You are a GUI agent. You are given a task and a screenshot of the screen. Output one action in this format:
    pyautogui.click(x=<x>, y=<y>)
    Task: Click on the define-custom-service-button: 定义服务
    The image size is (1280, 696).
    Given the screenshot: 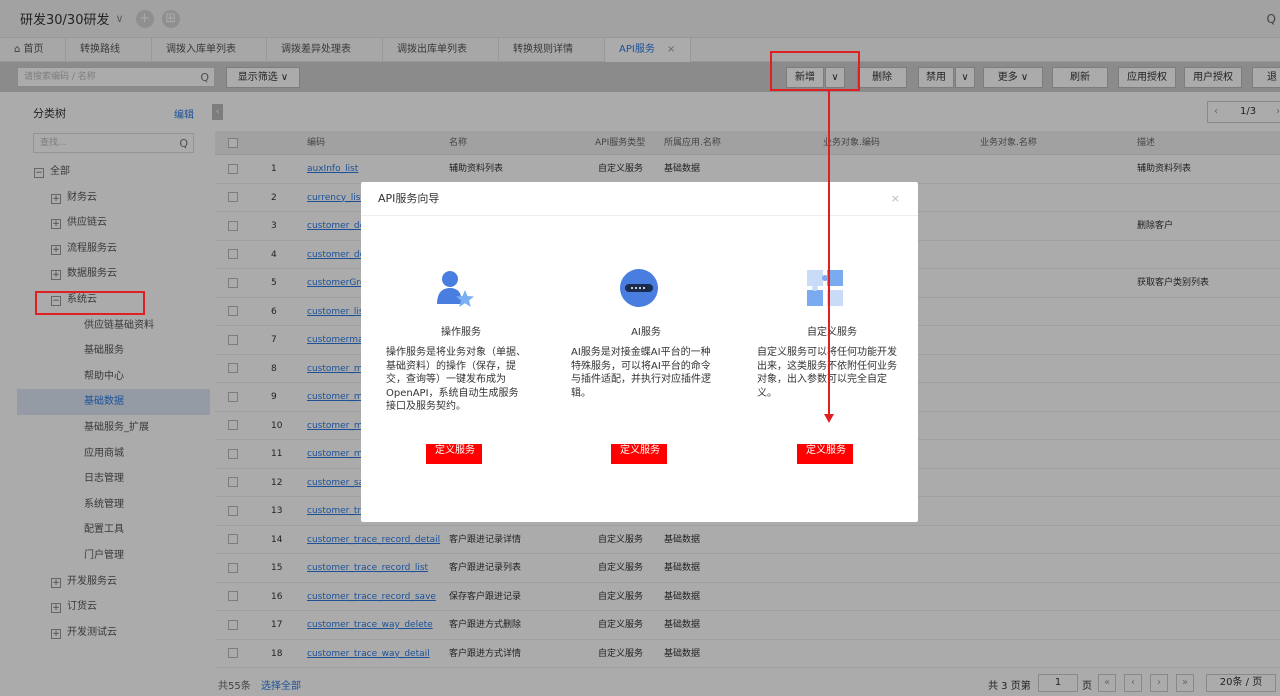 What is the action you would take?
    pyautogui.click(x=825, y=454)
    